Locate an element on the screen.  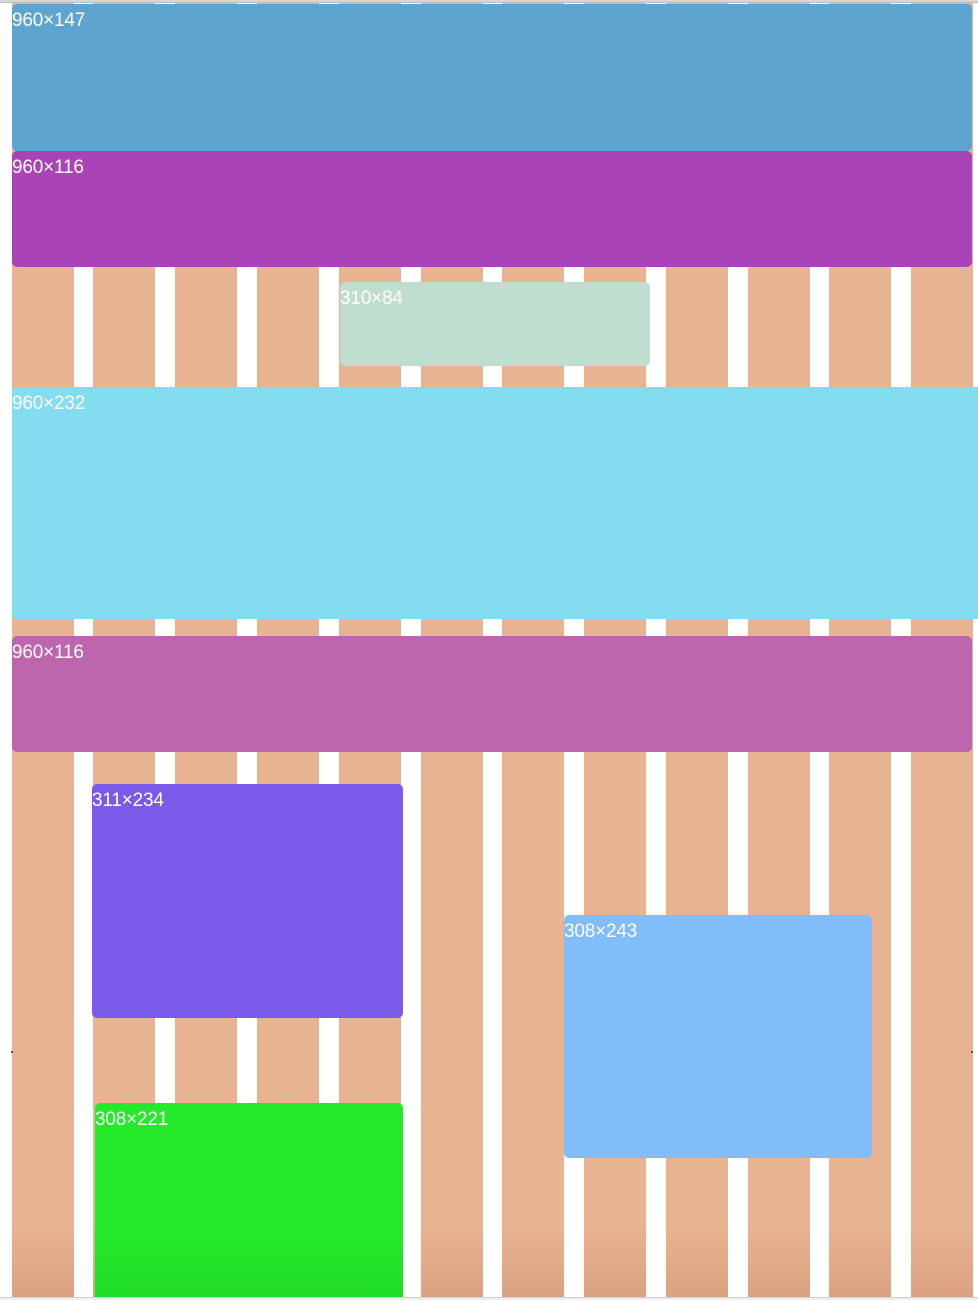
layout-box-1: 960×147 is located at coordinates (492, 77).